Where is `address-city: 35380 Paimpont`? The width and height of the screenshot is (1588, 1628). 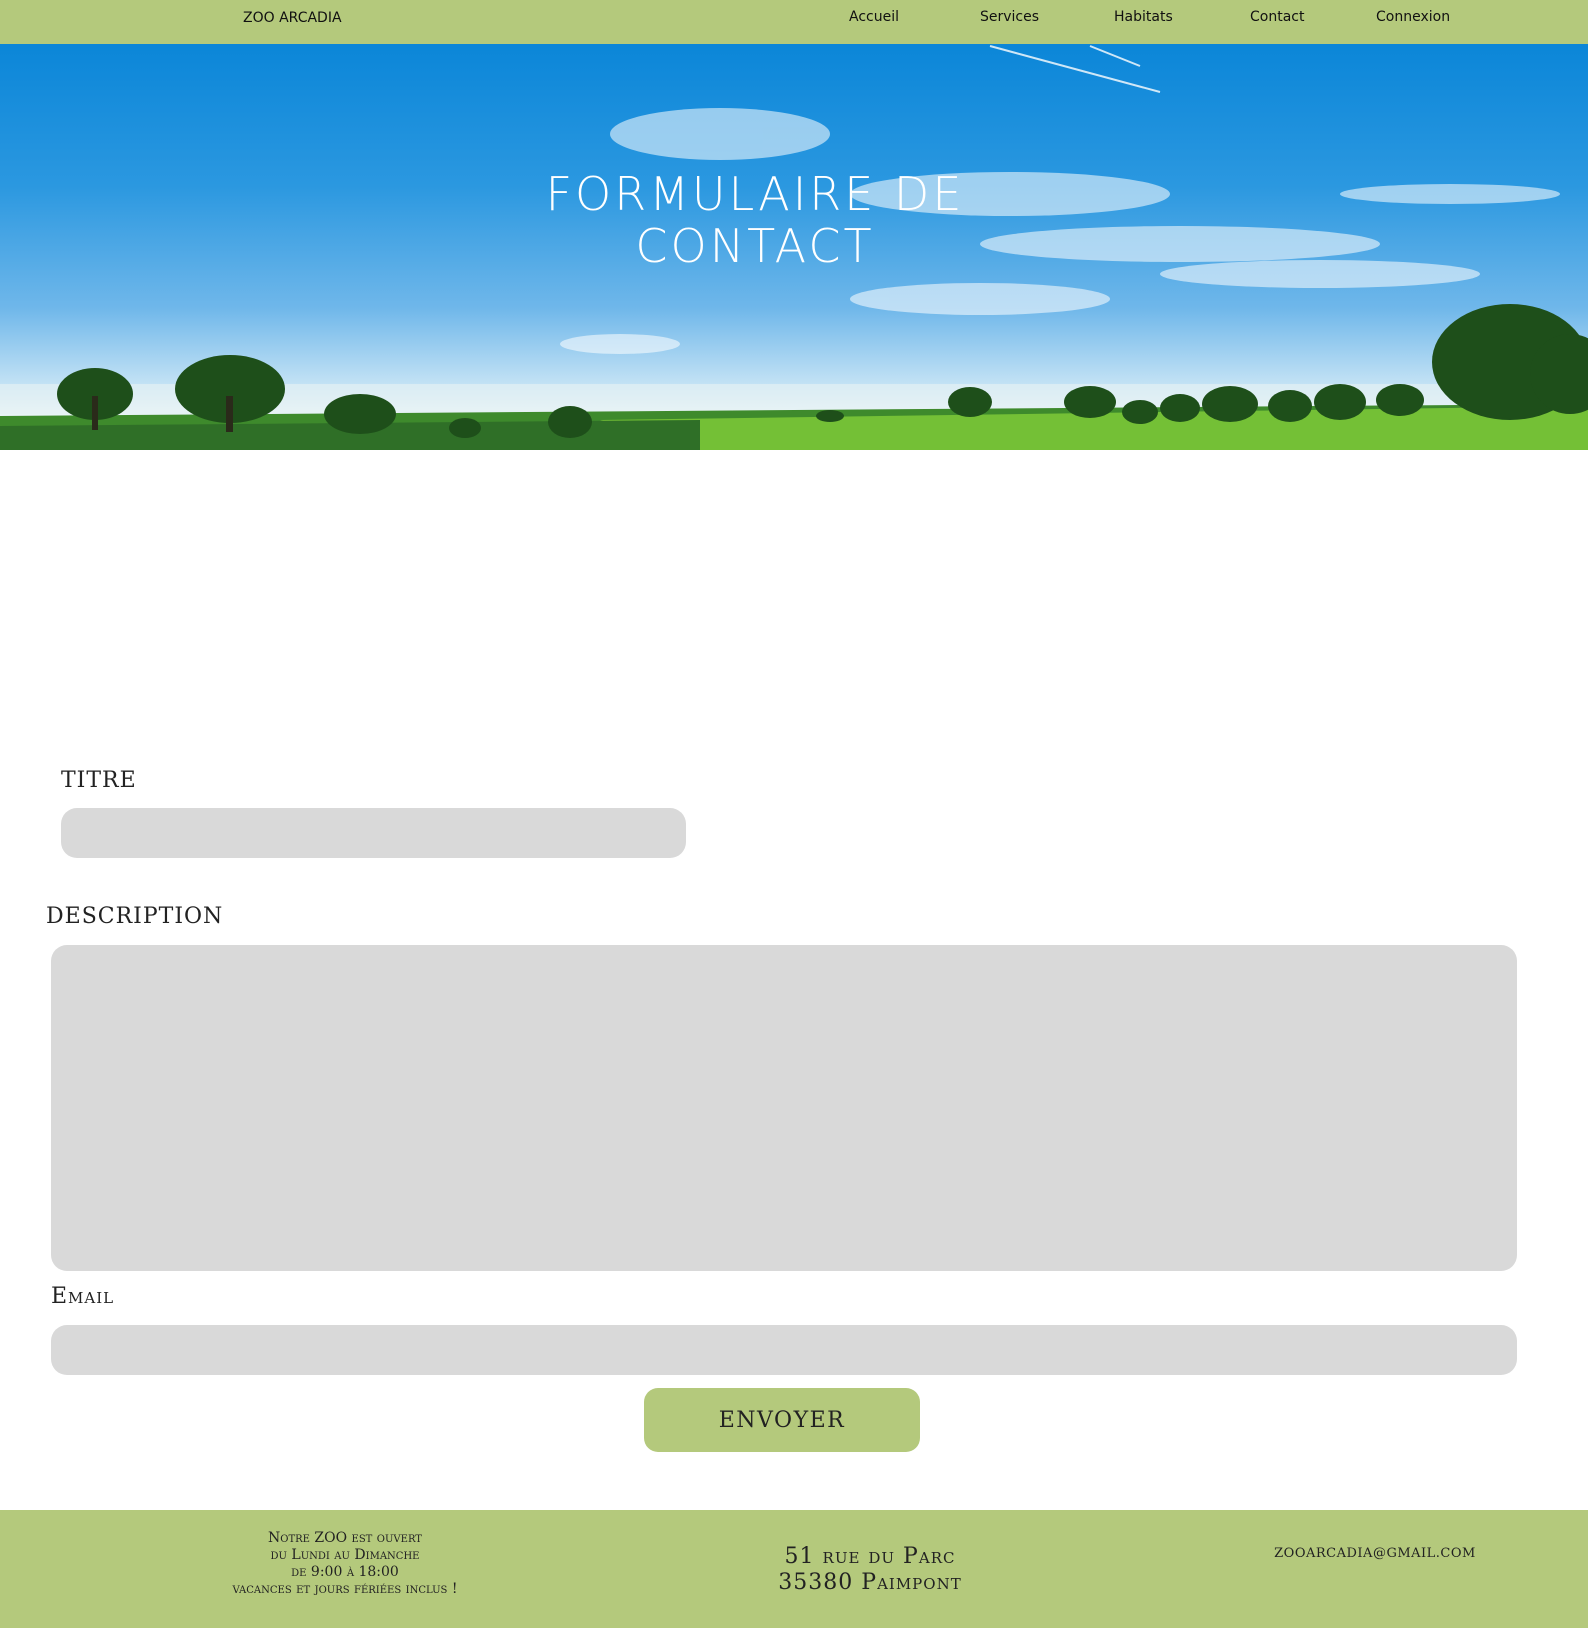 address-city: 35380 Paimpont is located at coordinates (870, 1582).